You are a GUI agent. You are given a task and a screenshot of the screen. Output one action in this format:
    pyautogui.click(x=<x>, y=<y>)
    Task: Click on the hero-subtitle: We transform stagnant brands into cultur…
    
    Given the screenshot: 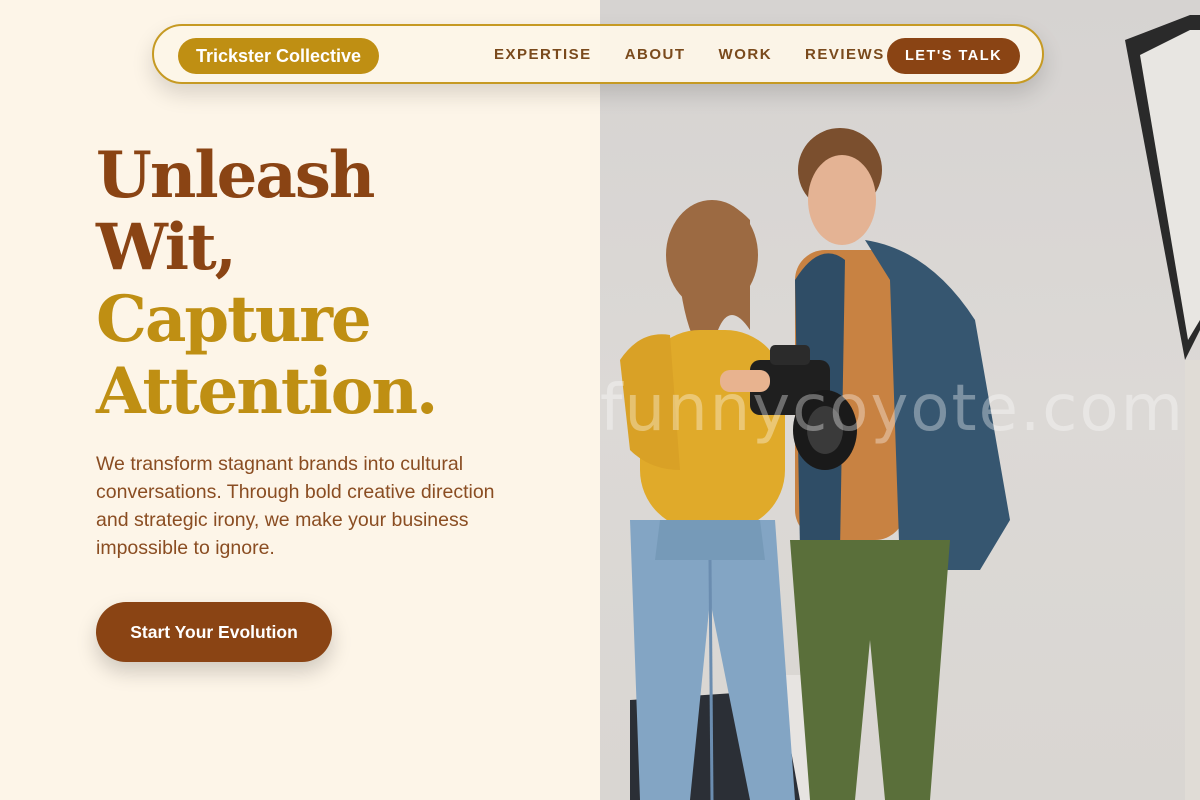 What is the action you would take?
    pyautogui.click(x=295, y=506)
    